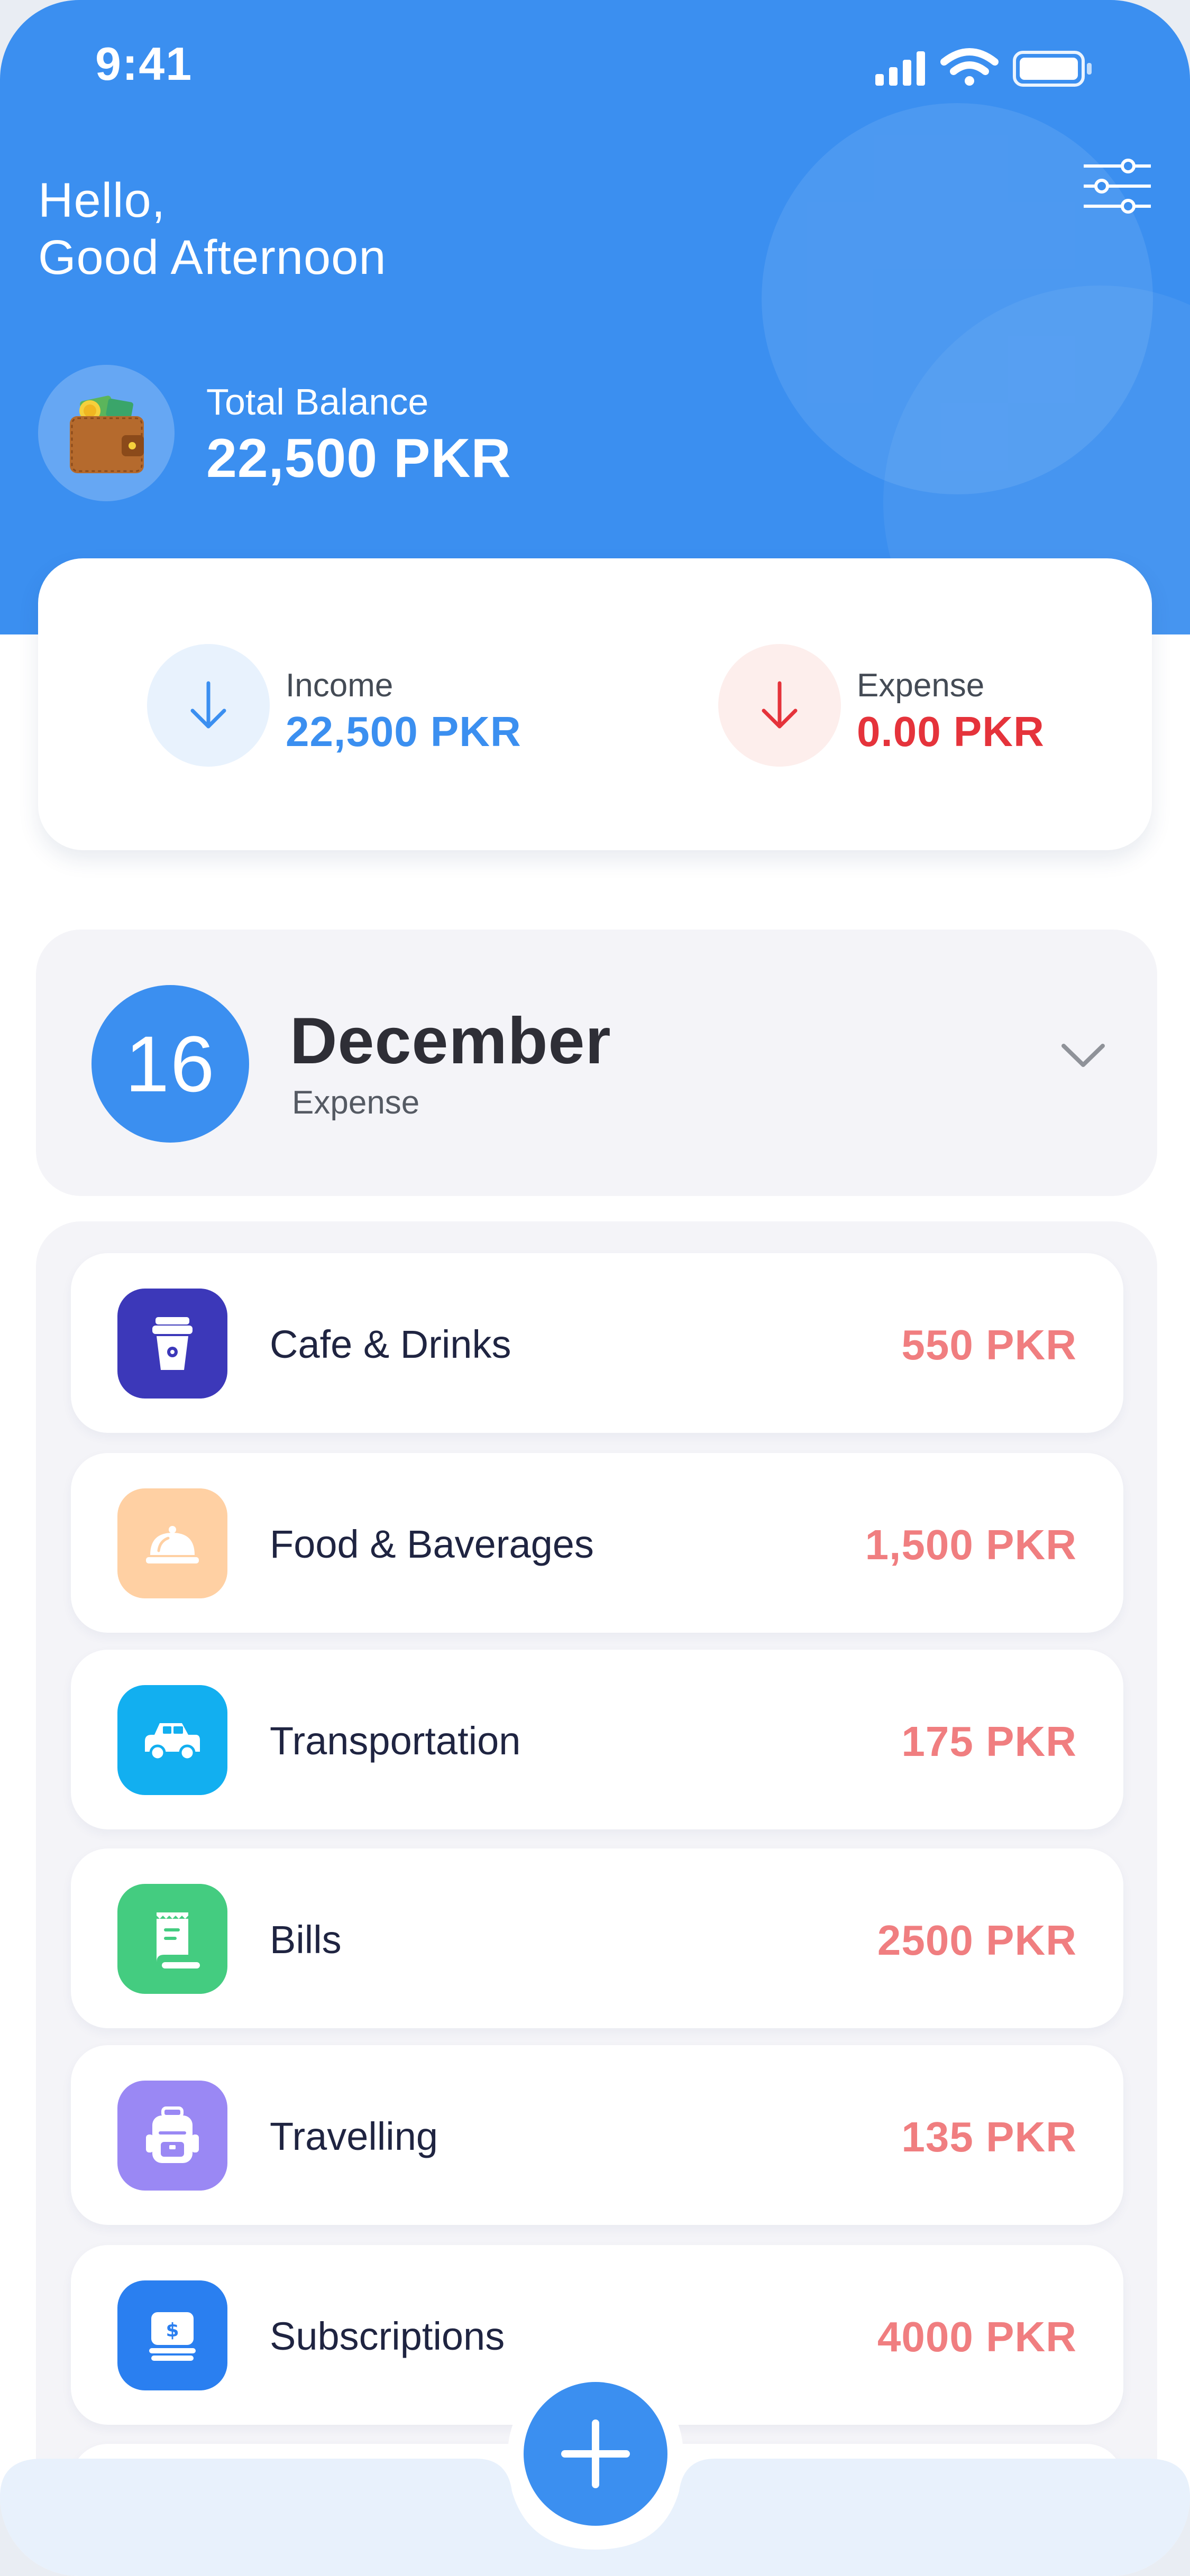 The width and height of the screenshot is (1190, 2576). I want to click on expense-name: Bills, so click(306, 1940).